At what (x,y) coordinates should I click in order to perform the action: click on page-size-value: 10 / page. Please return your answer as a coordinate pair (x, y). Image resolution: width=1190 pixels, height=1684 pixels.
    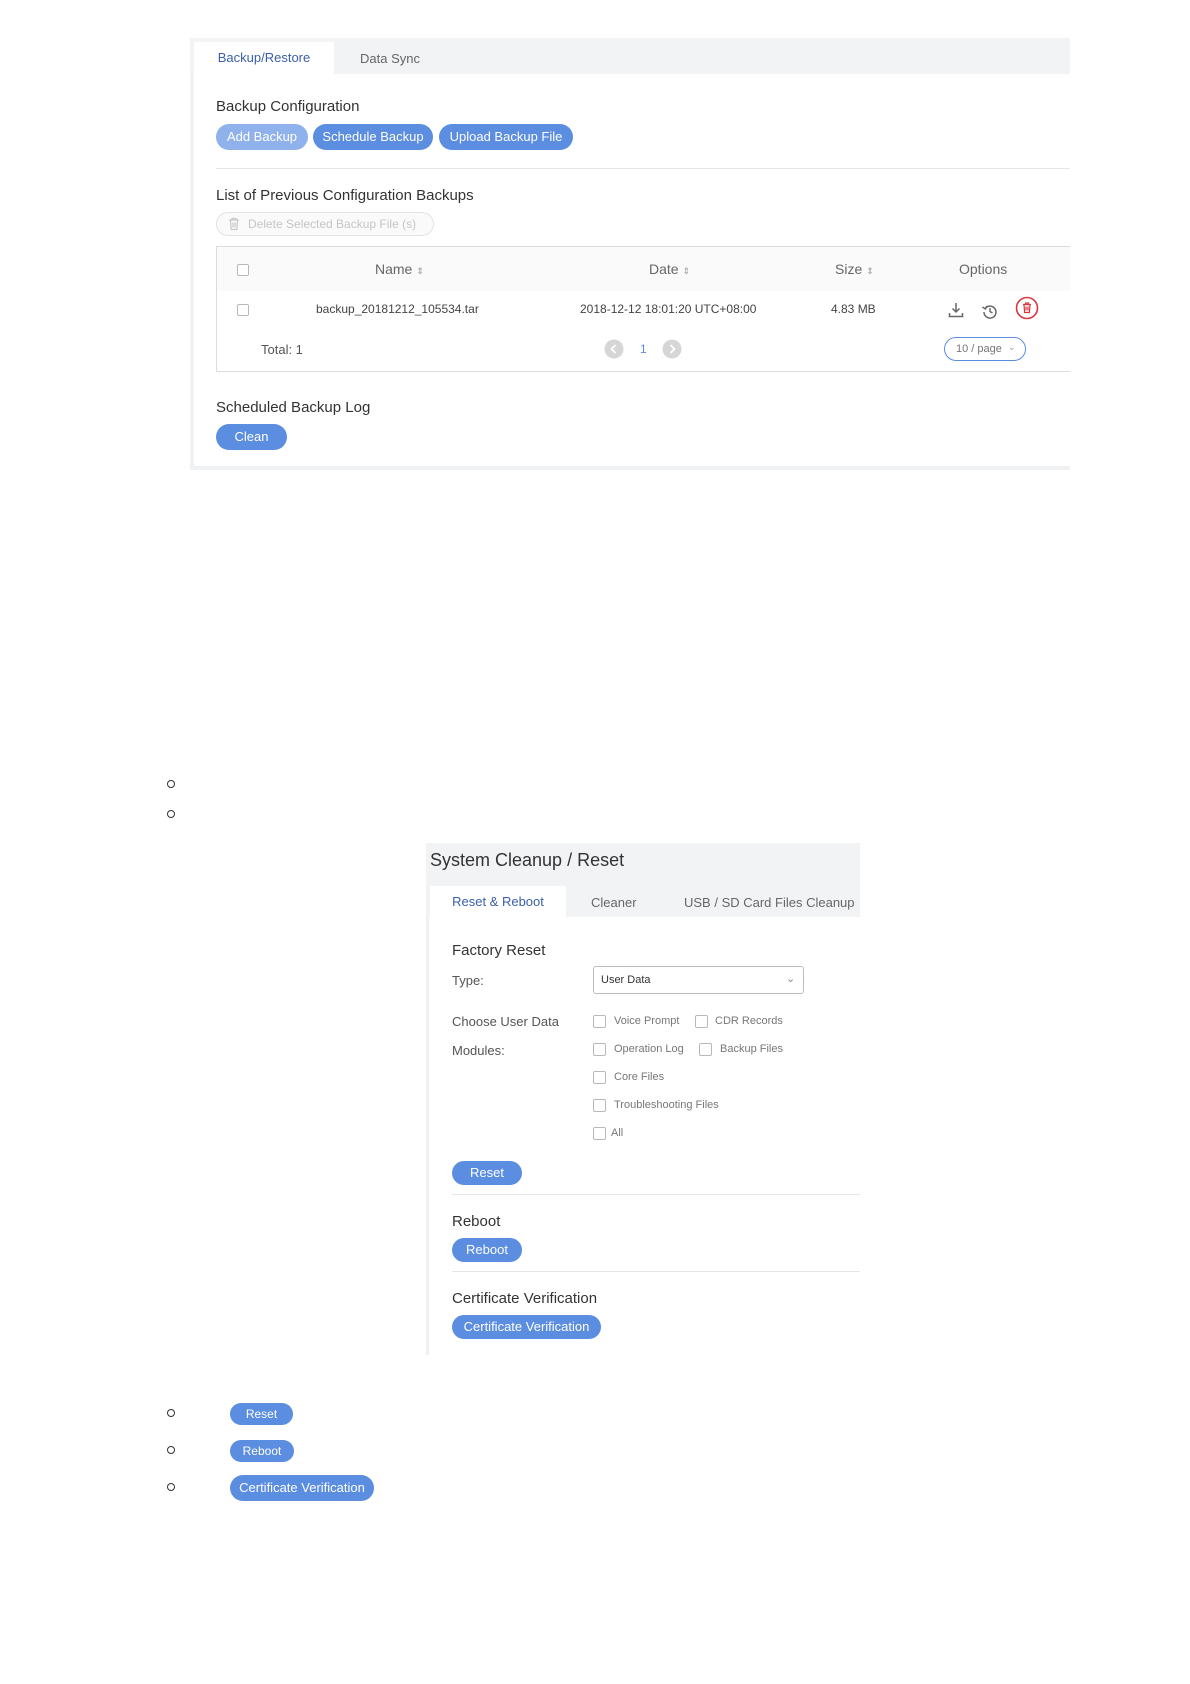
    Looking at the image, I should click on (979, 349).